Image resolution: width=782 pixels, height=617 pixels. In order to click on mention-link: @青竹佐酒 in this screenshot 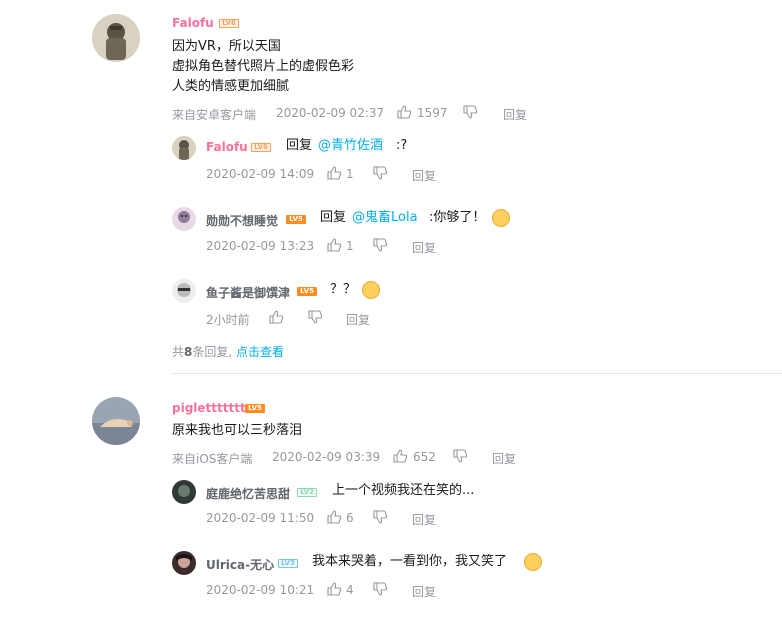, I will do `click(350, 146)`.